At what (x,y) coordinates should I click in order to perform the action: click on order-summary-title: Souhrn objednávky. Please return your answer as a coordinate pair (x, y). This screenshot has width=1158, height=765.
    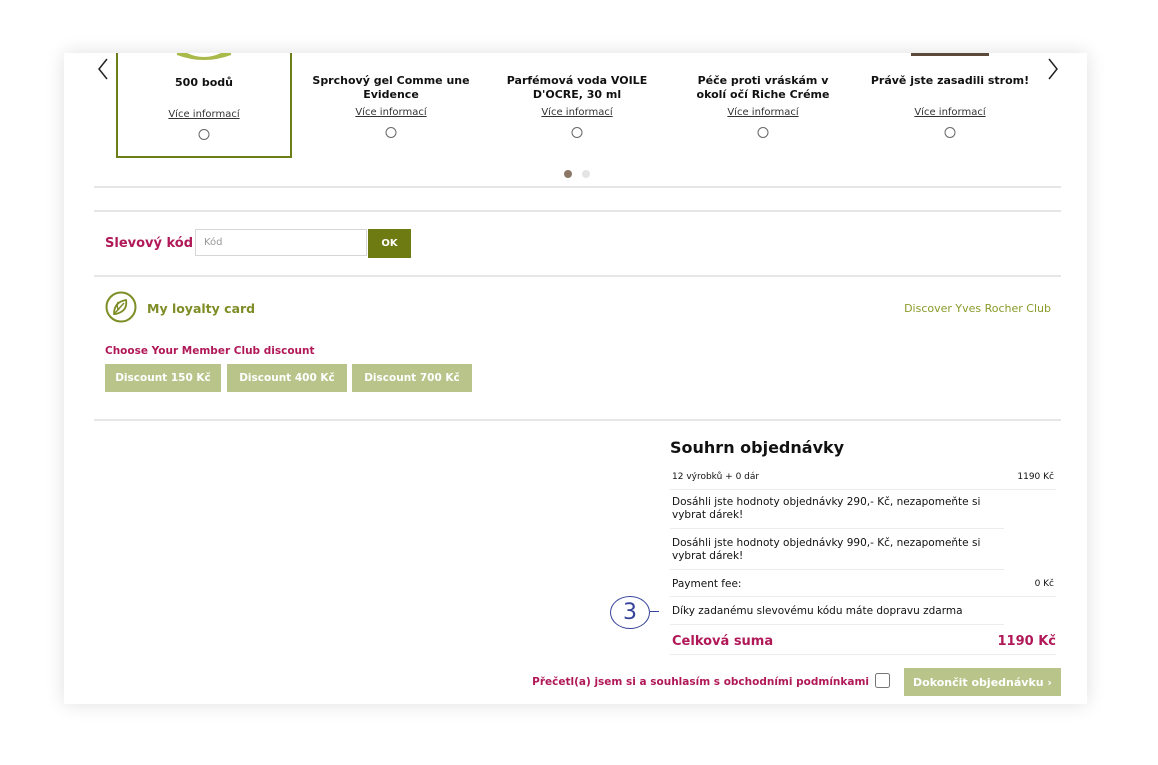
    Looking at the image, I should click on (757, 447).